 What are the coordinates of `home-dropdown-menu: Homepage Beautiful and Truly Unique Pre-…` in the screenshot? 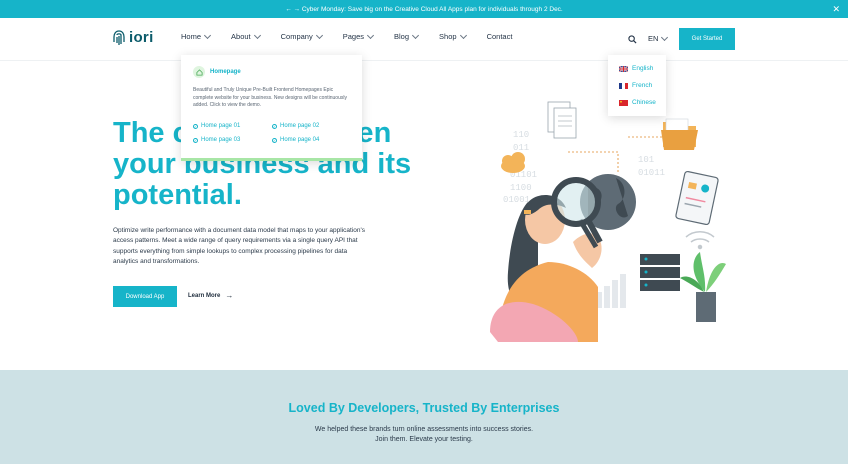 It's located at (271, 108).